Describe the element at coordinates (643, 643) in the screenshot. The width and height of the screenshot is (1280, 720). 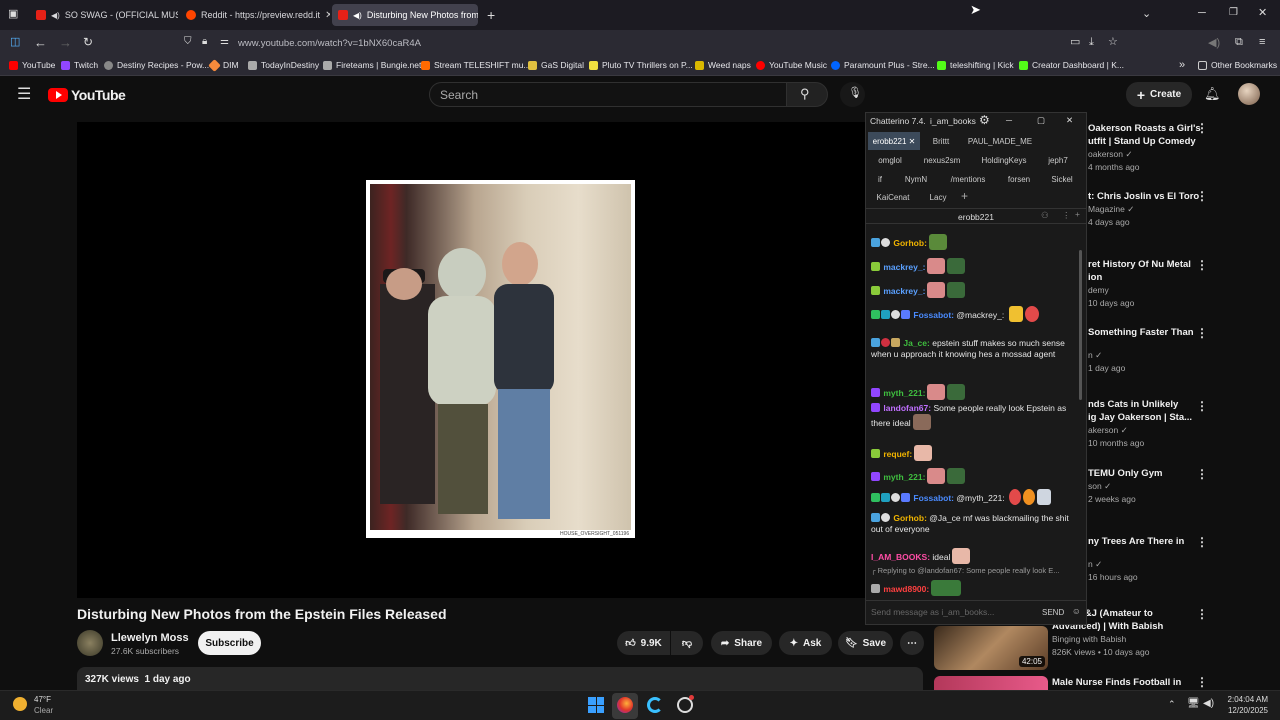
I see `like-button: 👍︎ 9.9K` at that location.